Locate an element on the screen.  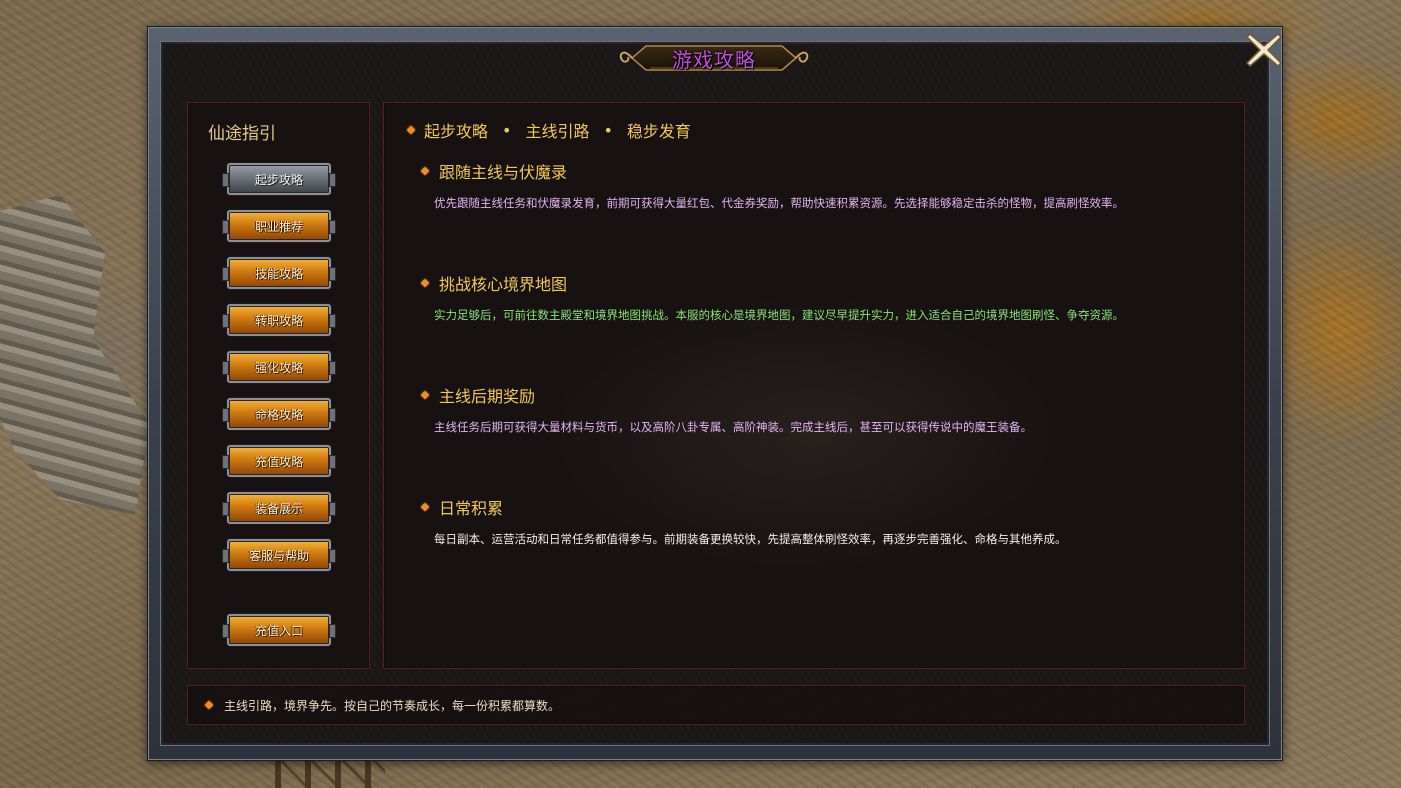
footer-tip-bar: 主线引路，境界争先。按自己的节奏成长，每一份积累都算数。 is located at coordinates (716, 705).